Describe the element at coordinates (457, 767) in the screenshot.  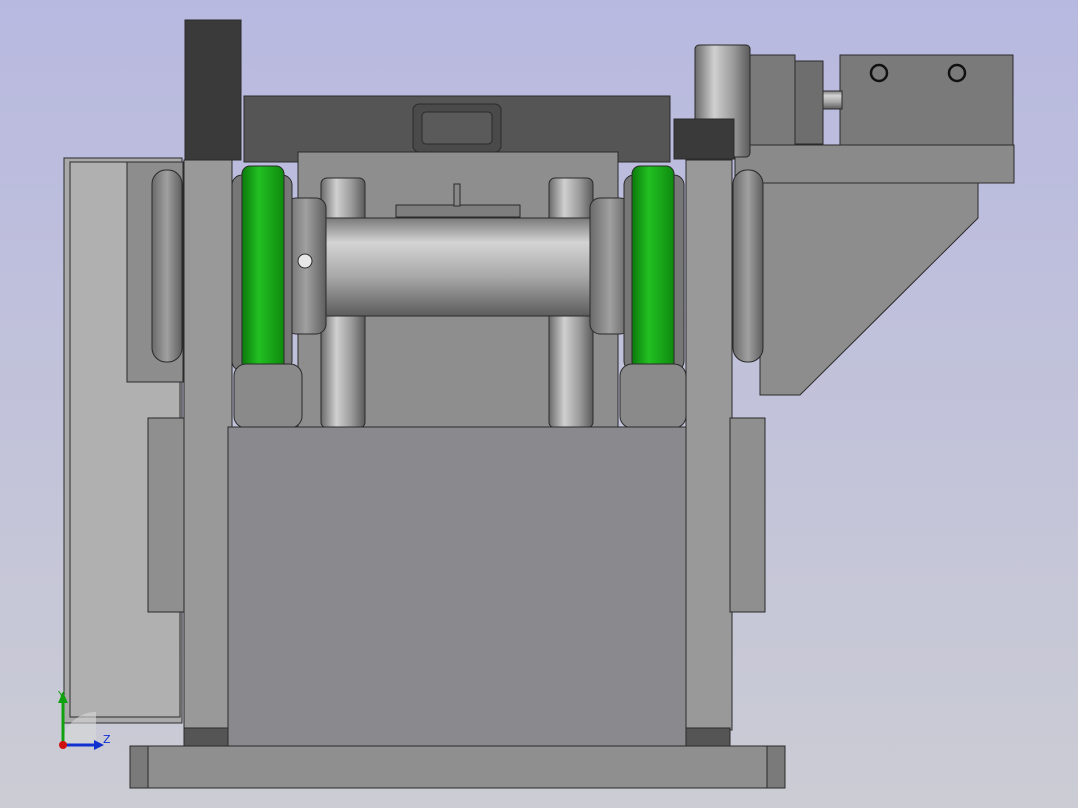
I see `base-plate` at that location.